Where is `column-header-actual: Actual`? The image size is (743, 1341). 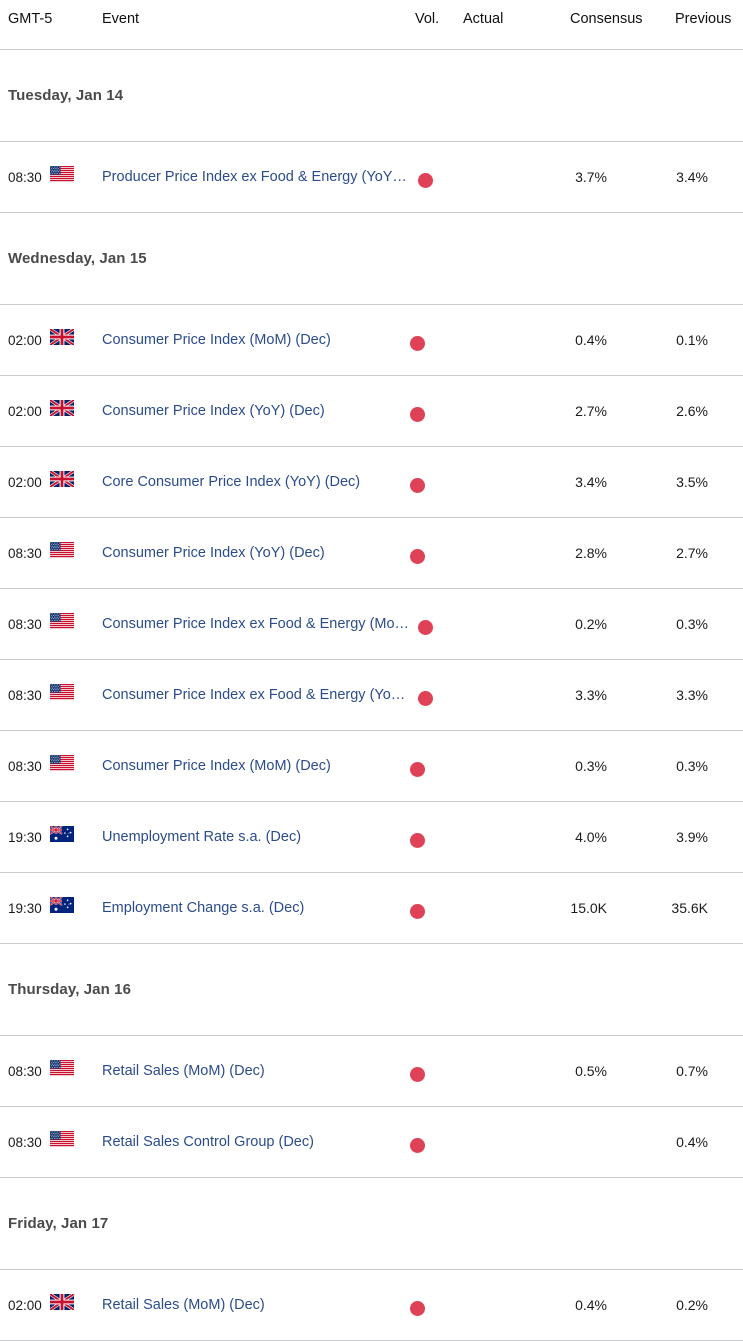 column-header-actual: Actual is located at coordinates (483, 19).